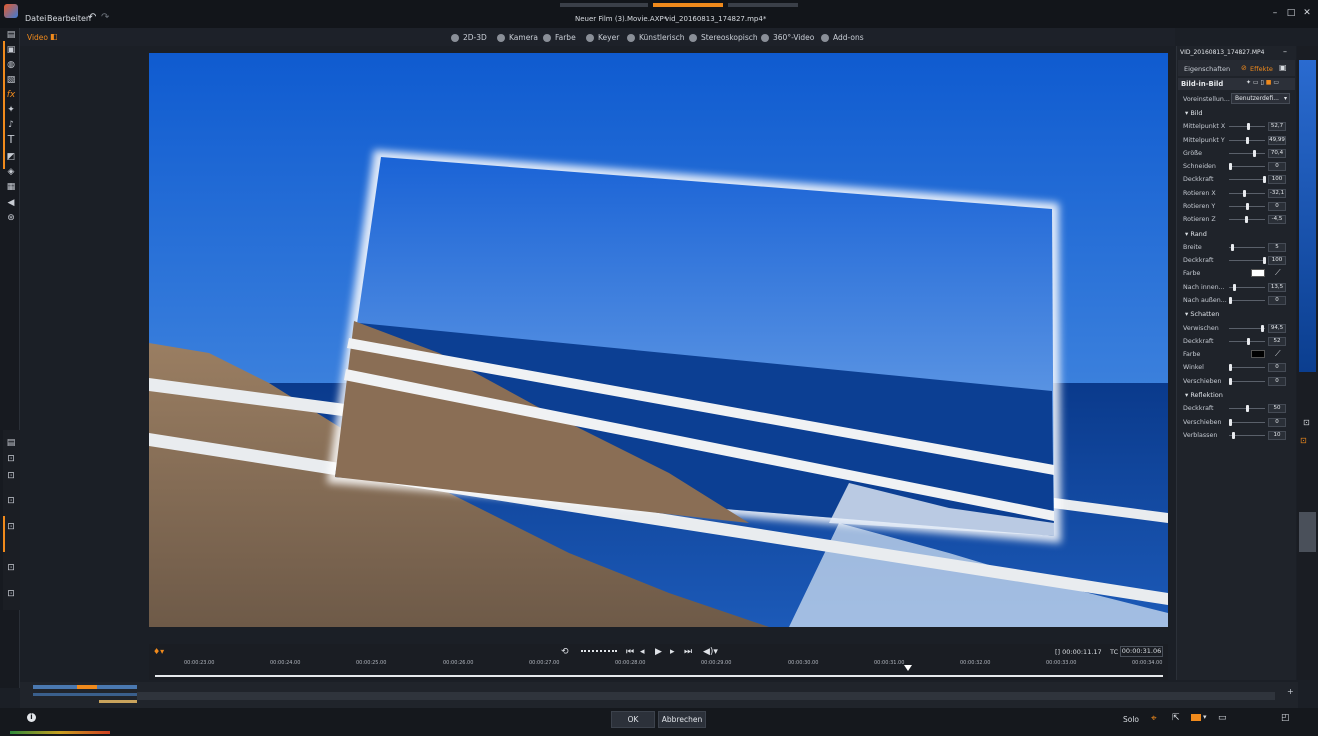  What do you see at coordinates (35, 18) in the screenshot?
I see `menu-datei: Datei` at bounding box center [35, 18].